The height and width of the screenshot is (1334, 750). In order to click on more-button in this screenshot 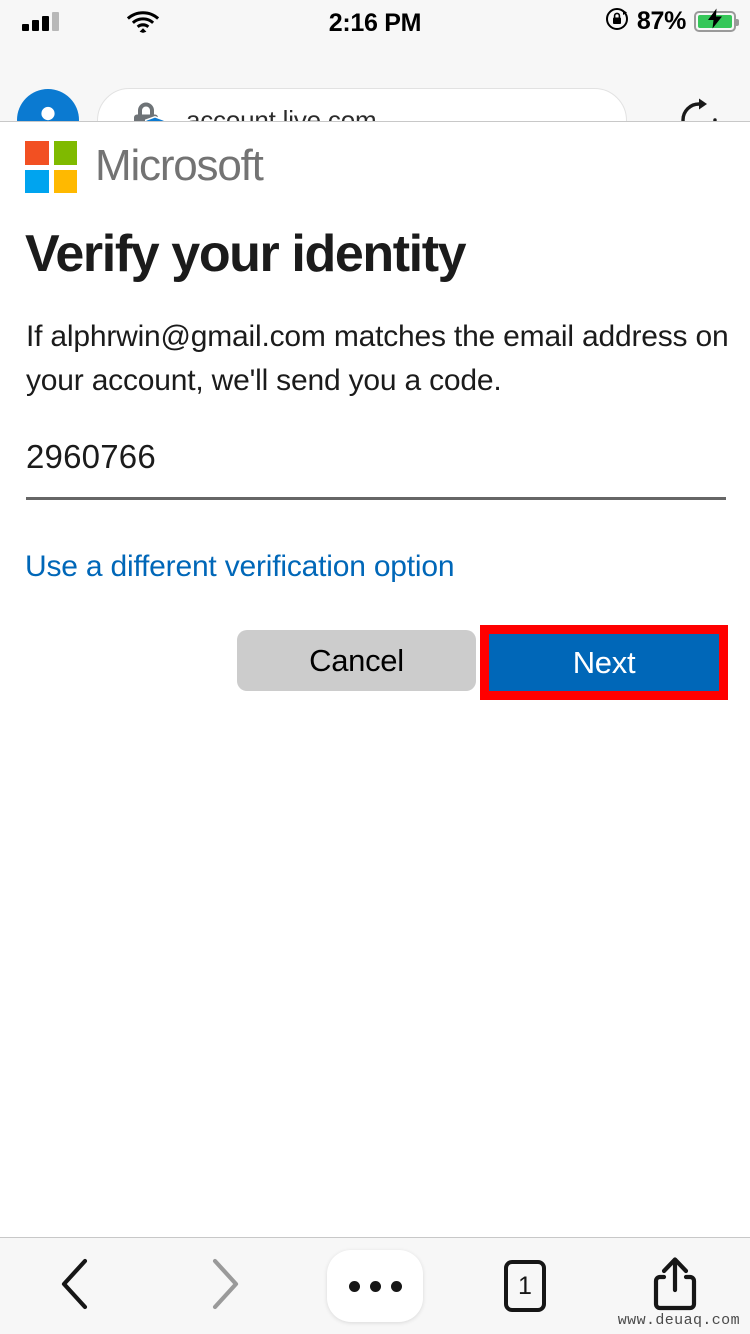, I will do `click(375, 1286)`.